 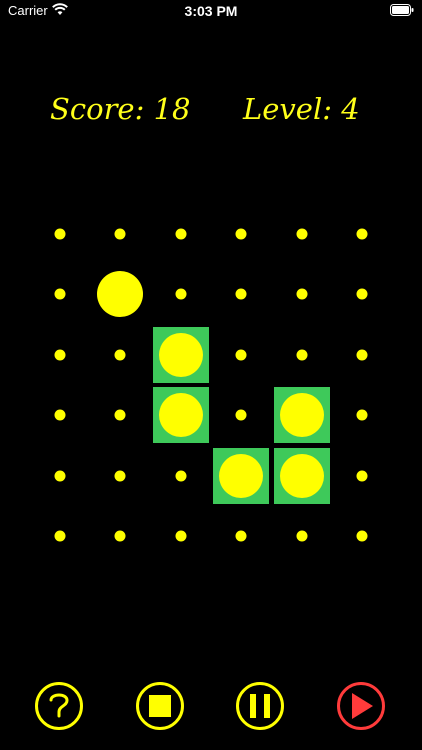 I want to click on help-button, so click(x=59, y=706).